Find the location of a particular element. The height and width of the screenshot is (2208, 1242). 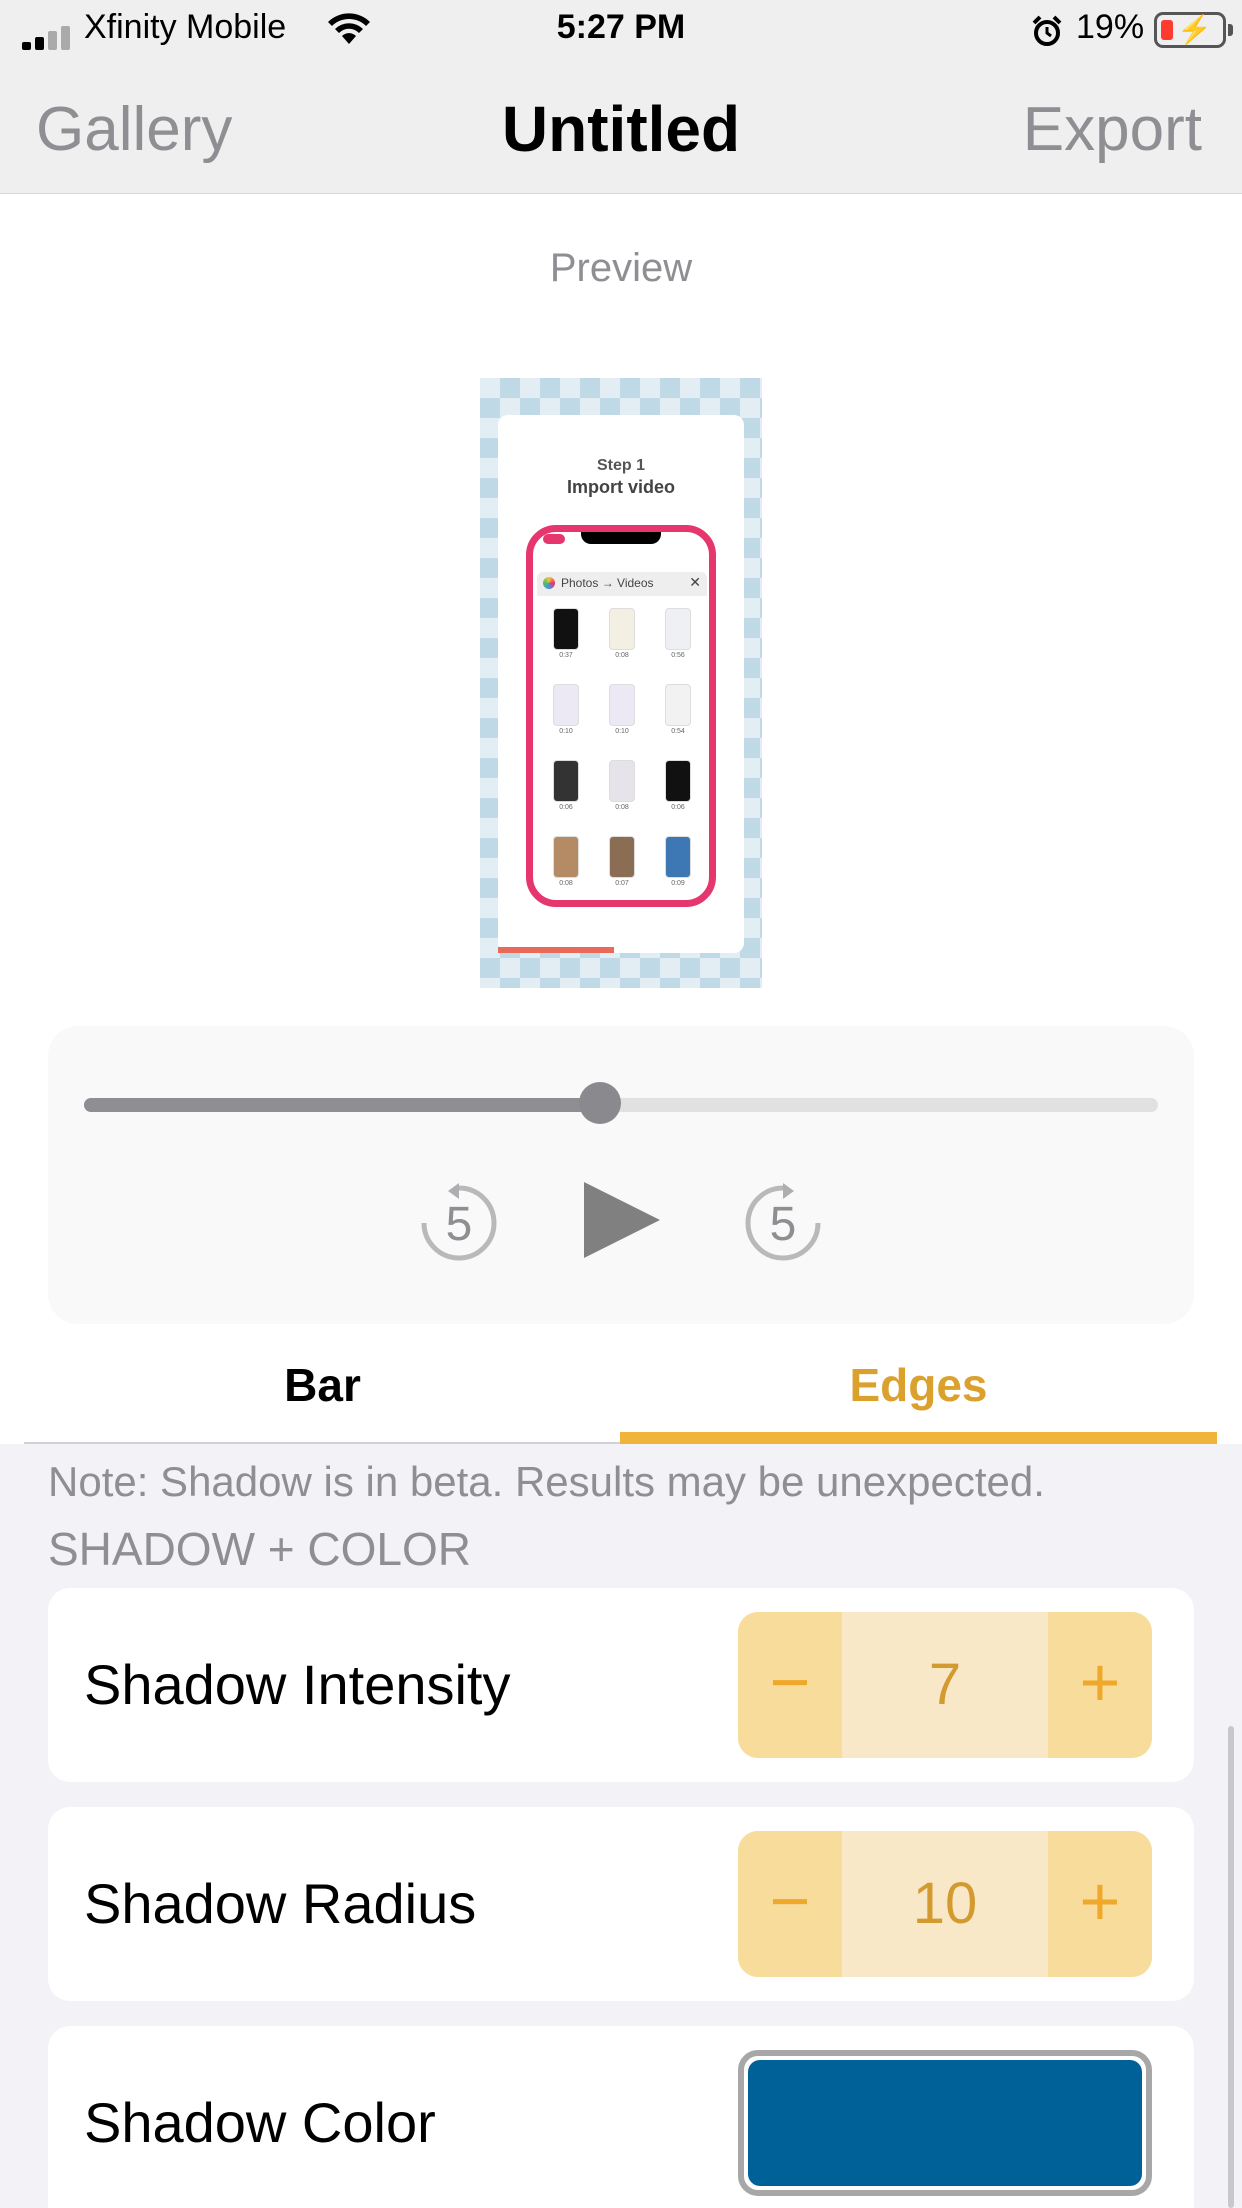

status-bar: Xfinity Mobile 5:27 PM 19% ⚡ is located at coordinates (621, 31).